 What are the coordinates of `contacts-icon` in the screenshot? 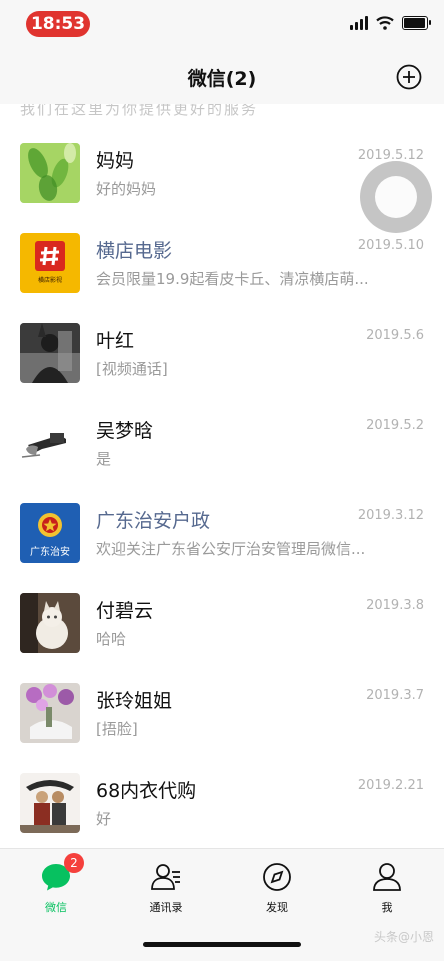 It's located at (166, 877).